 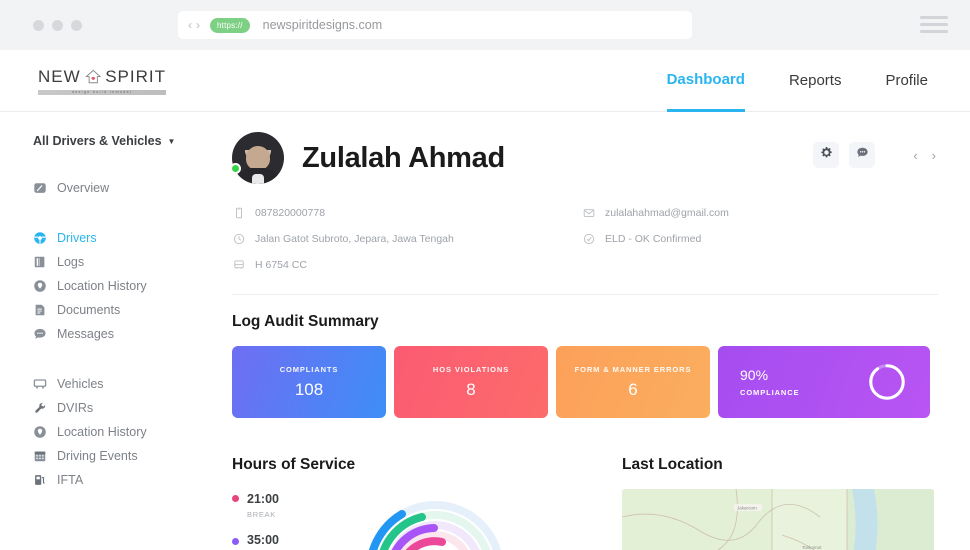 I want to click on logo-rule: design build remodel, so click(x=102, y=92).